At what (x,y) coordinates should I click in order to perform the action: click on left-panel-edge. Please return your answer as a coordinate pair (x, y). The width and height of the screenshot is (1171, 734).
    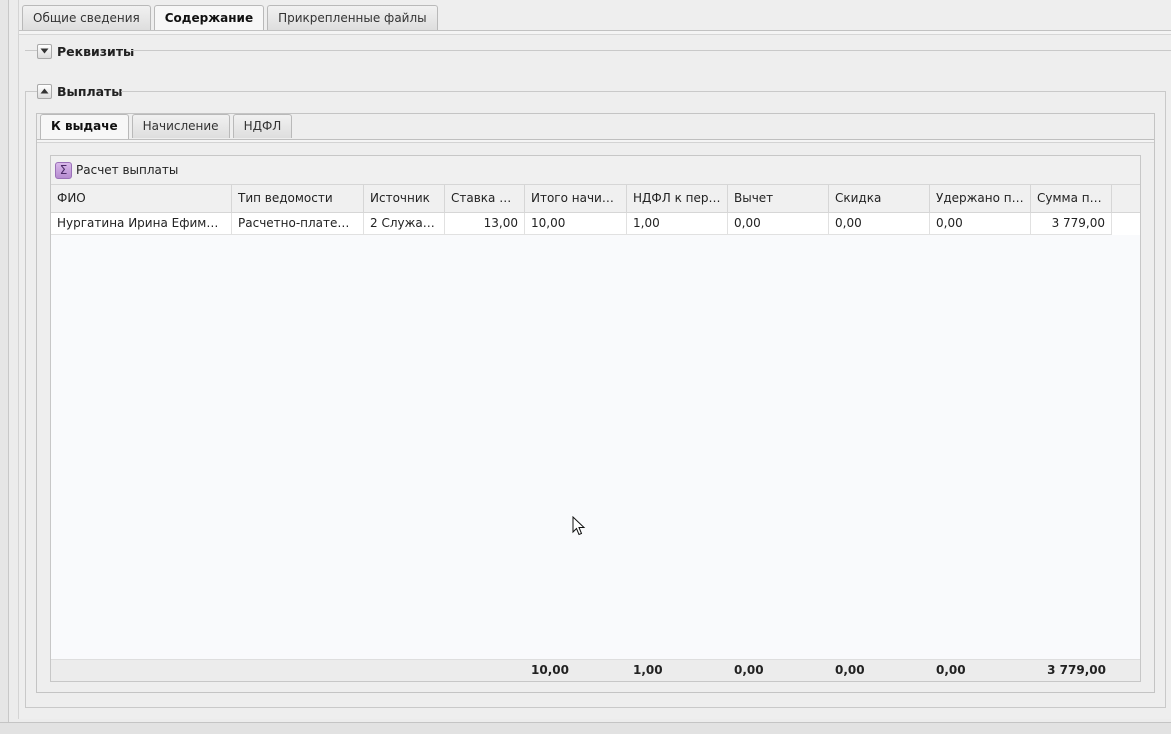
    Looking at the image, I should click on (4, 361).